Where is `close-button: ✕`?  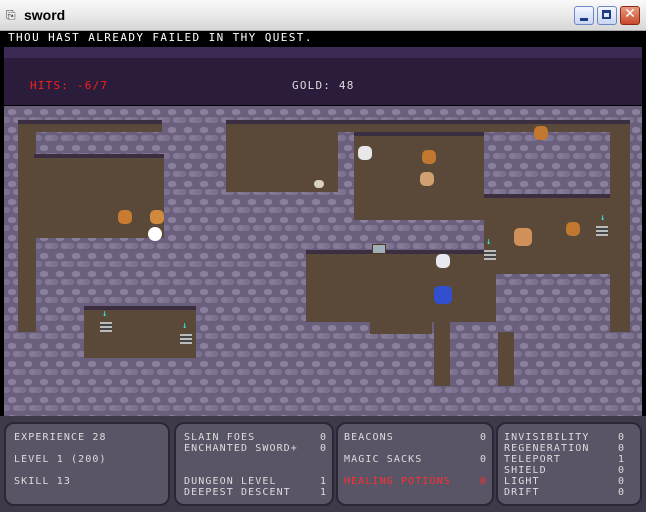
close-button: ✕ is located at coordinates (630, 15).